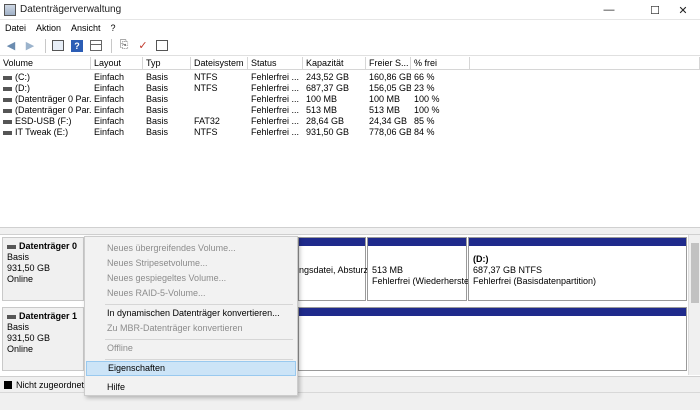  Describe the element at coordinates (350, 231) in the screenshot. I see `pane-splitter` at that location.